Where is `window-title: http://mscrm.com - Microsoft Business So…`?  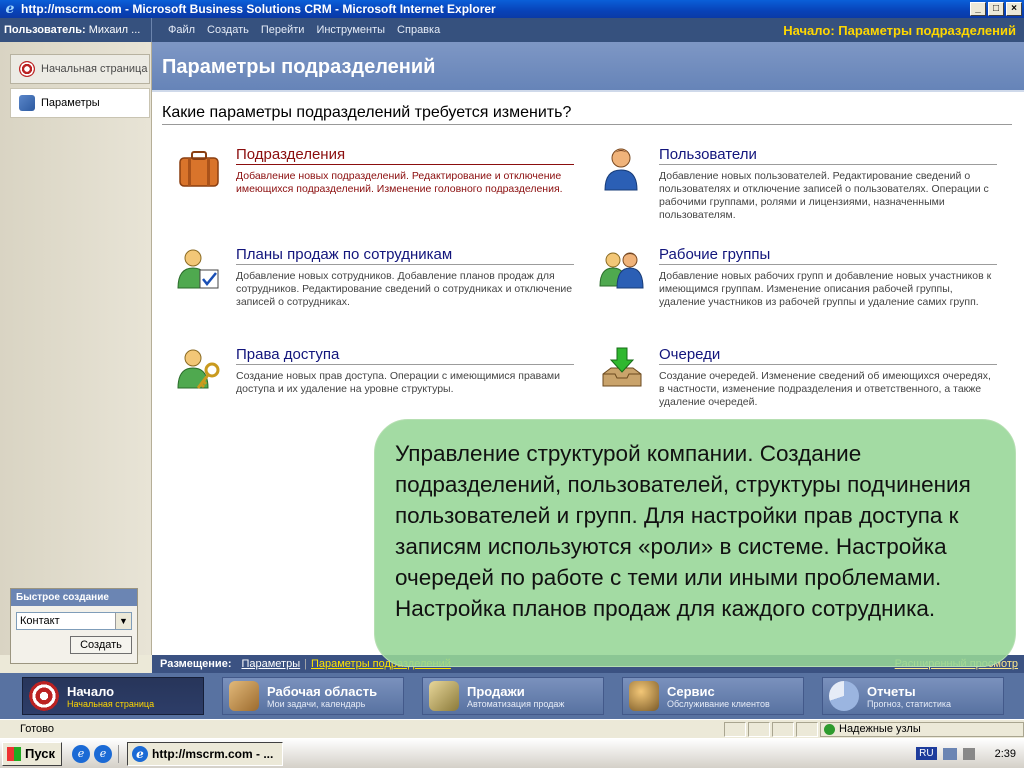 window-title: http://mscrm.com - Microsoft Business So… is located at coordinates (258, 9).